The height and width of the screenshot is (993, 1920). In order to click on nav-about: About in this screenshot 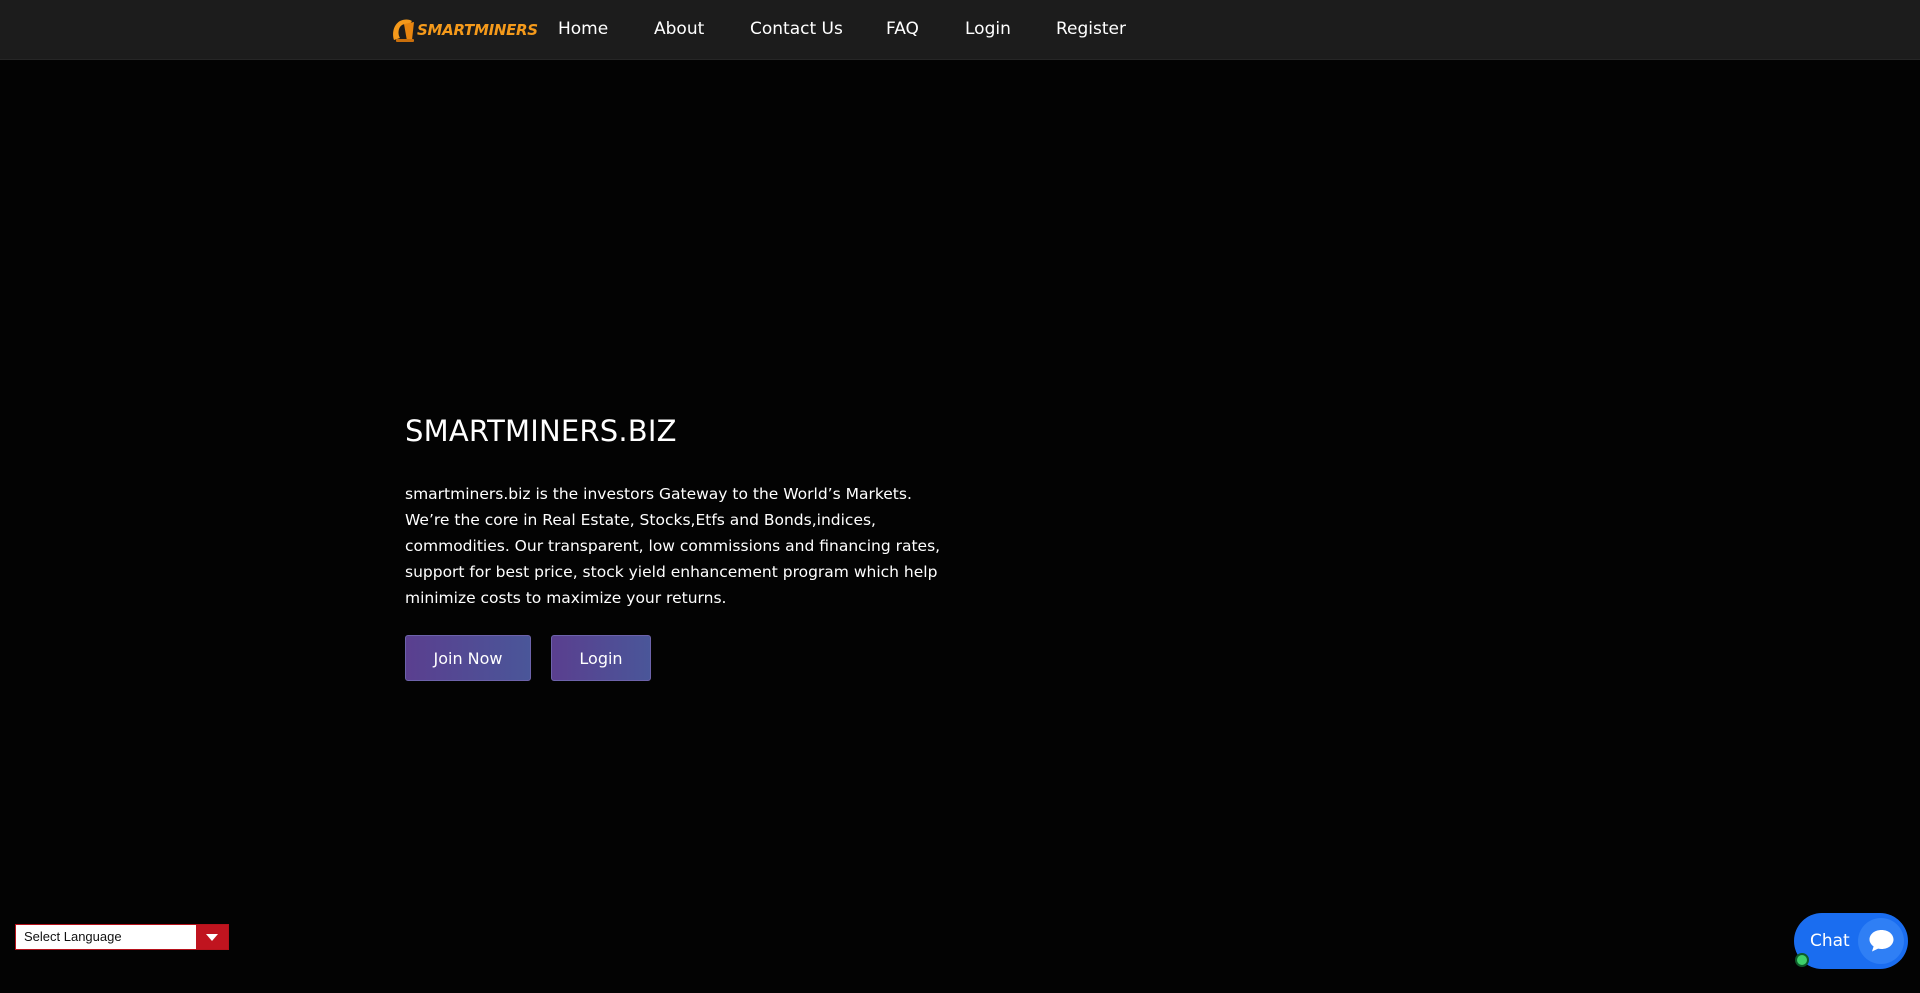, I will do `click(679, 29)`.